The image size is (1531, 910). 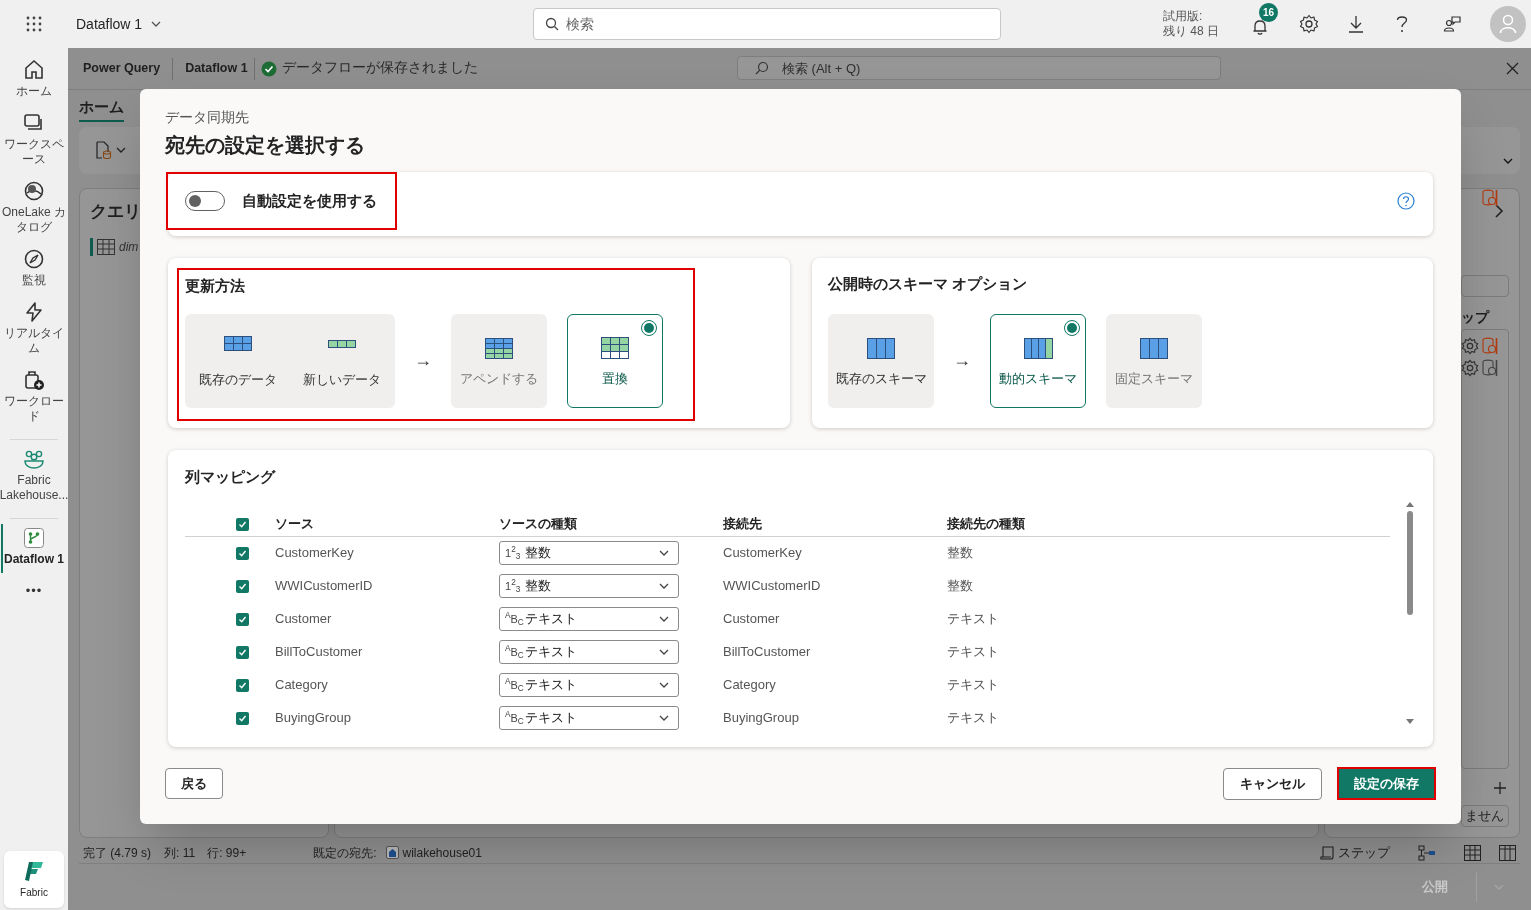 What do you see at coordinates (34, 396) in the screenshot?
I see `nav-item: ワークロード` at bounding box center [34, 396].